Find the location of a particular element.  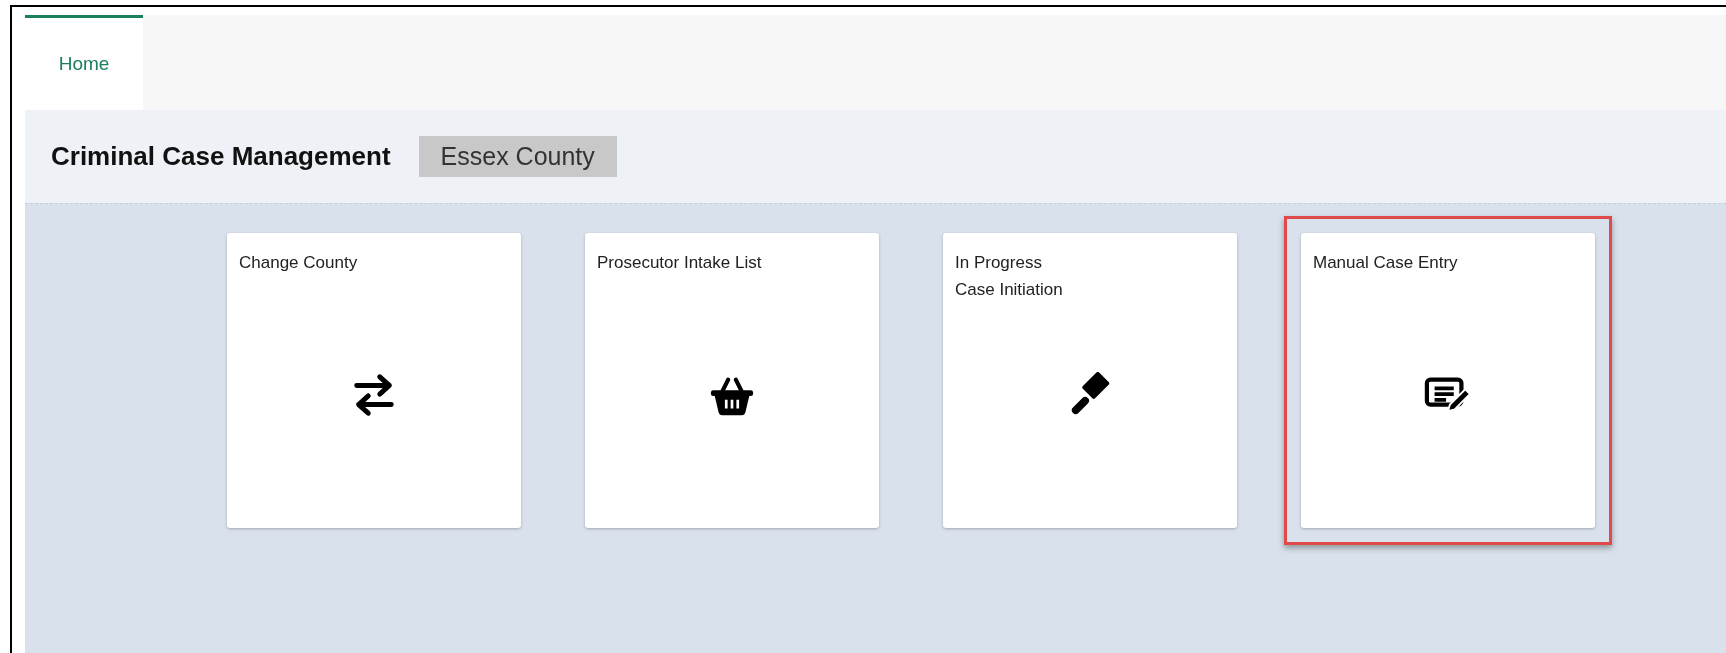

tile-button: In Progress Case Initiation is located at coordinates (1090, 380).